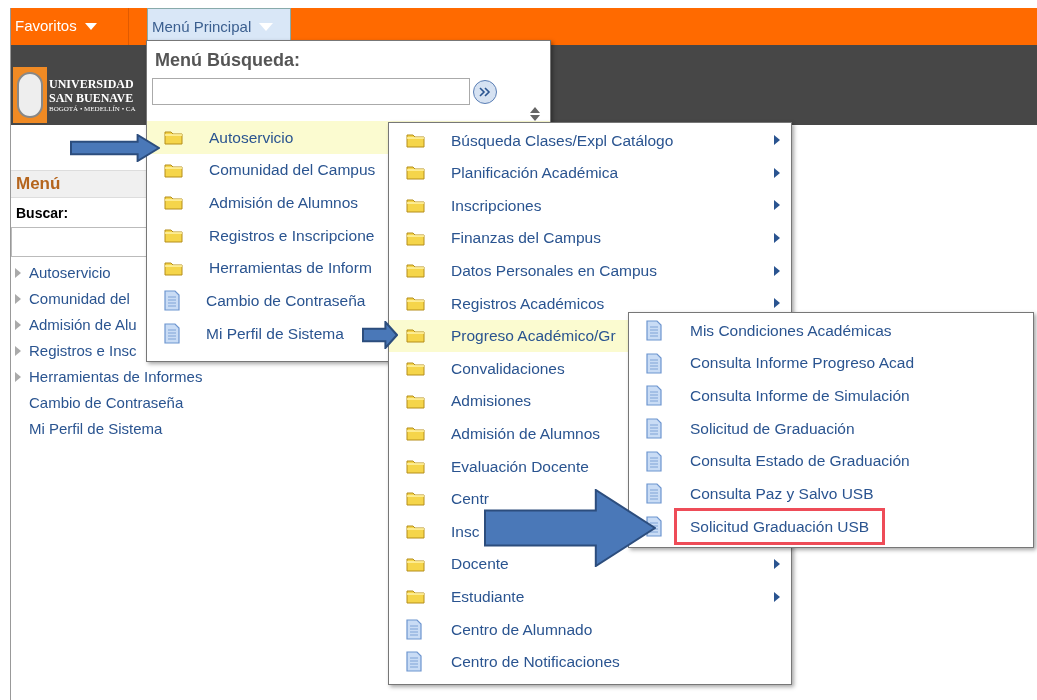 This screenshot has height=700, width=1037. I want to click on sort-icon, so click(535, 114).